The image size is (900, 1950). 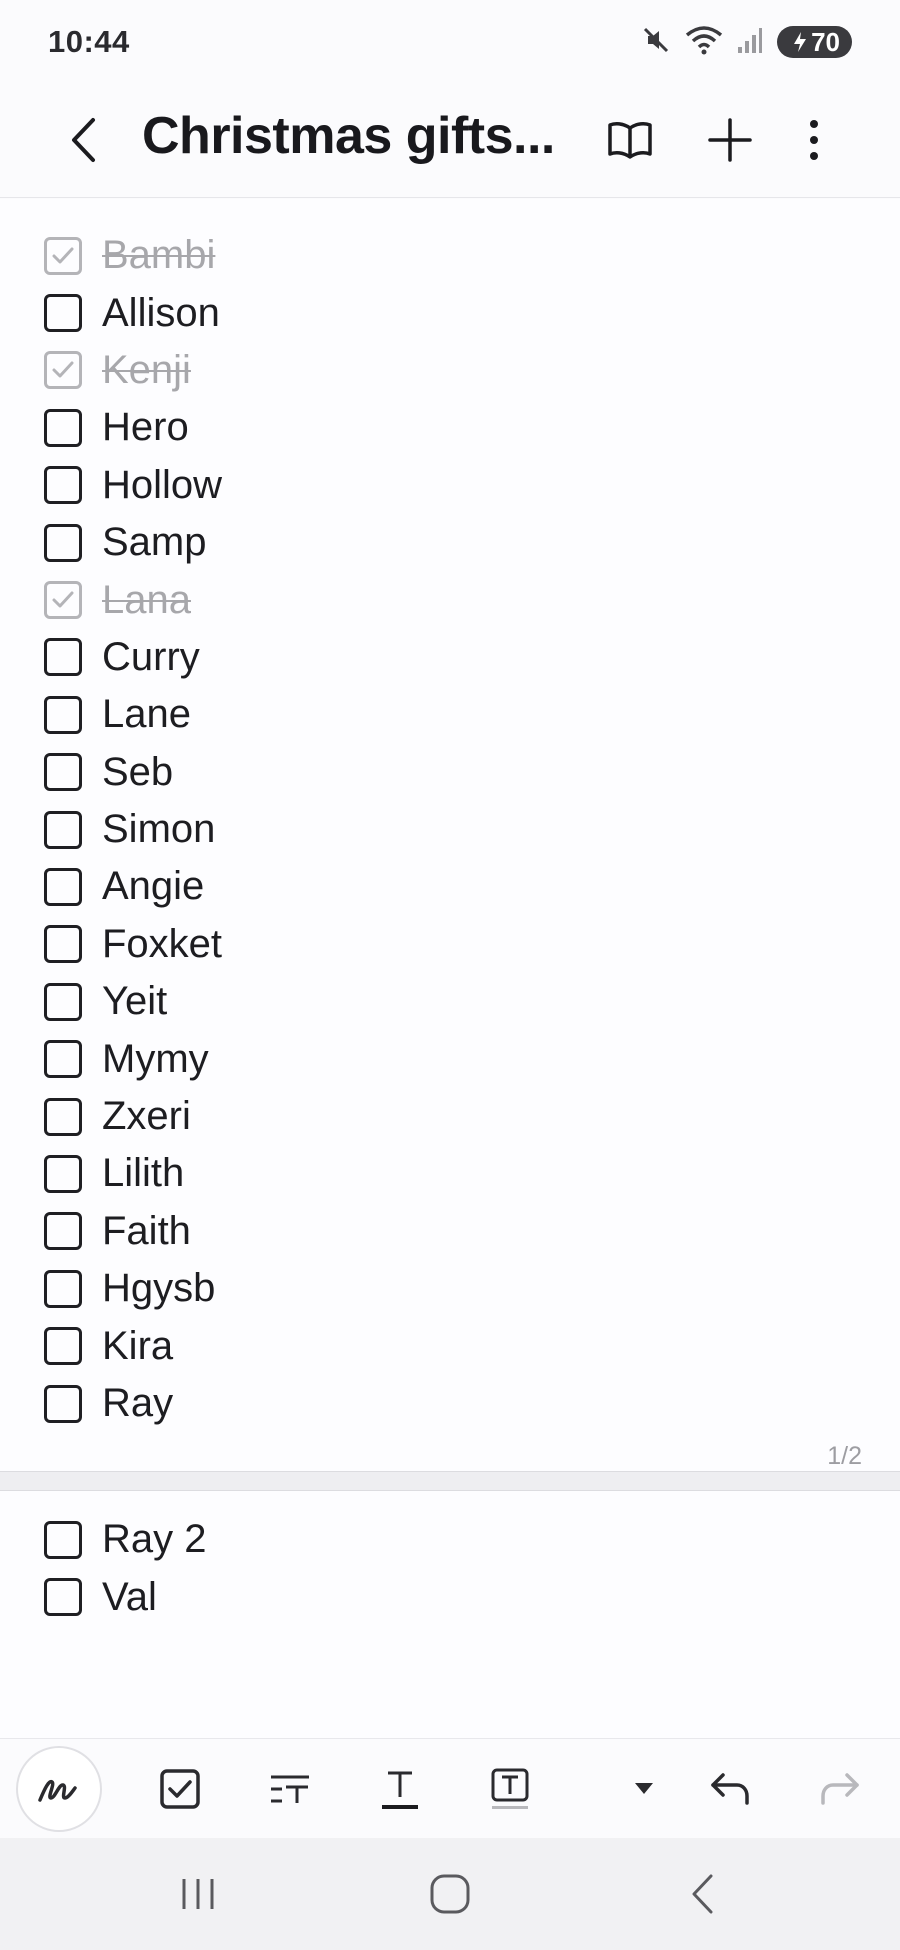 I want to click on checklist-item-label: Zxeri, so click(x=146, y=1116).